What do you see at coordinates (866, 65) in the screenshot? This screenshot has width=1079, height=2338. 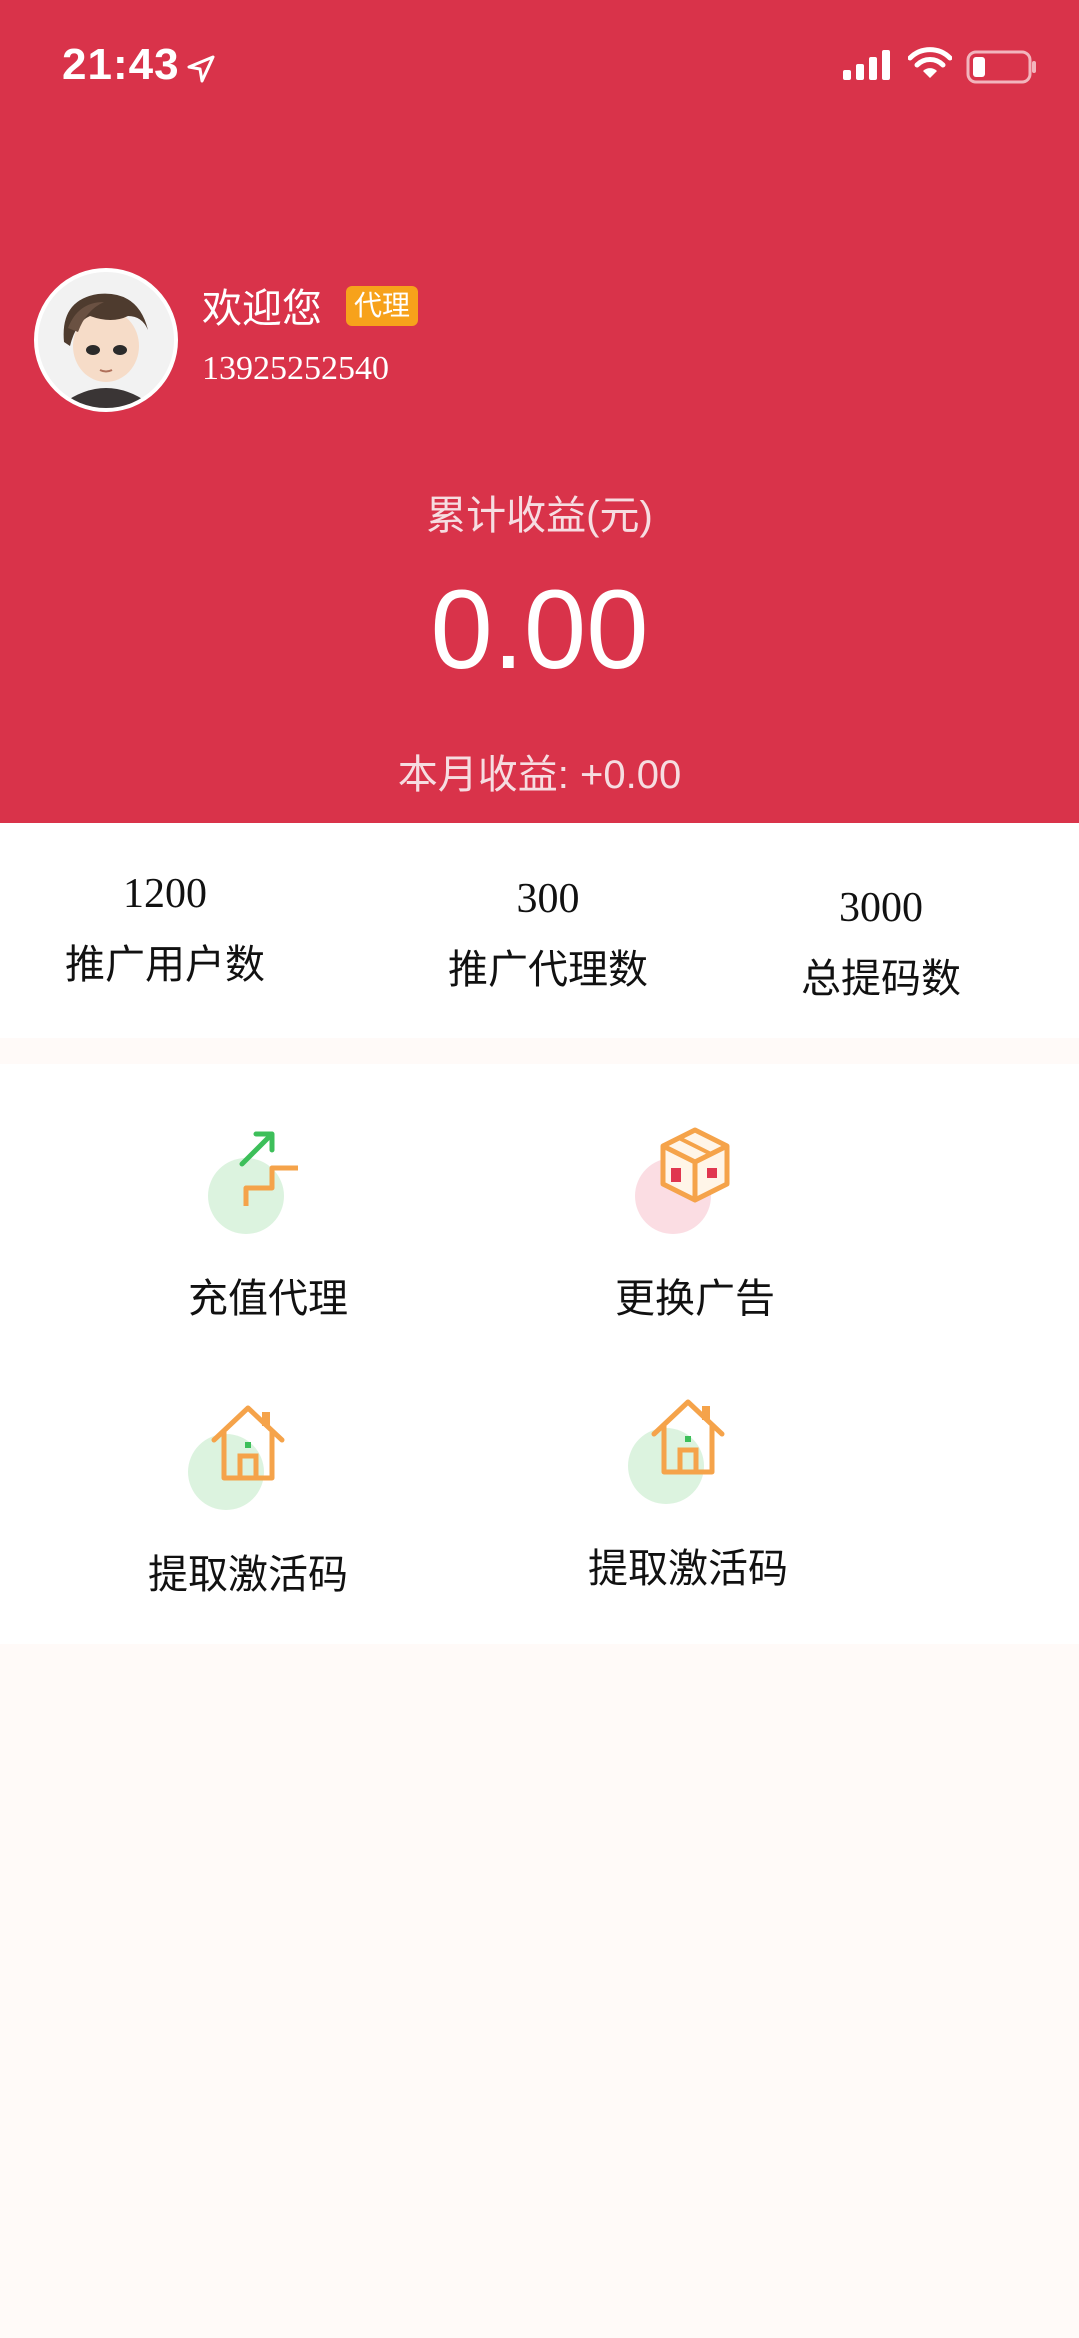 I see `cellular-signal-icon` at bounding box center [866, 65].